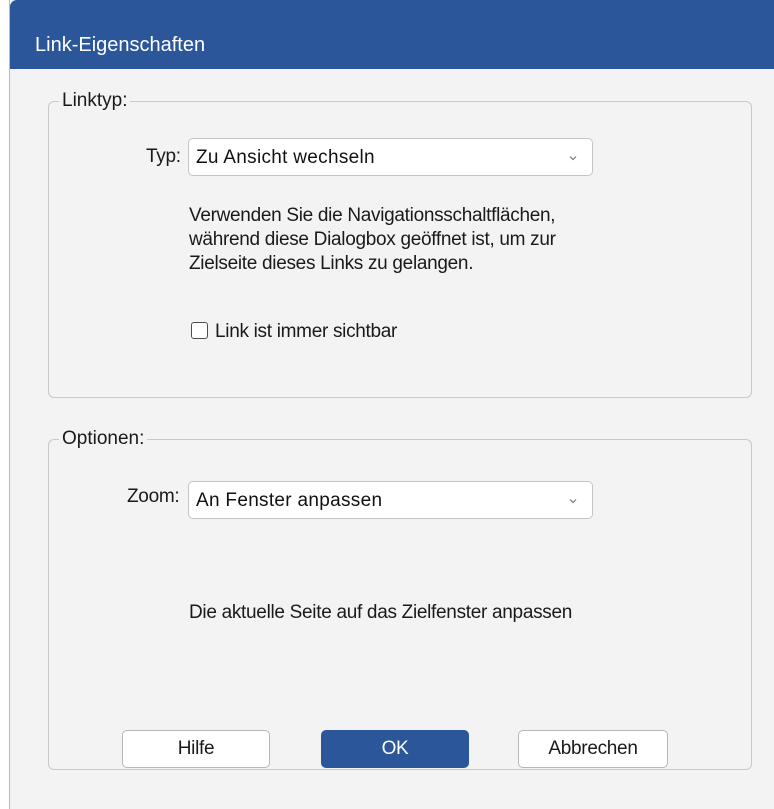 The height and width of the screenshot is (809, 774). What do you see at coordinates (331, 263) in the screenshot?
I see `linktype-description-line: Zielseite dieses Links zu gelangen.` at bounding box center [331, 263].